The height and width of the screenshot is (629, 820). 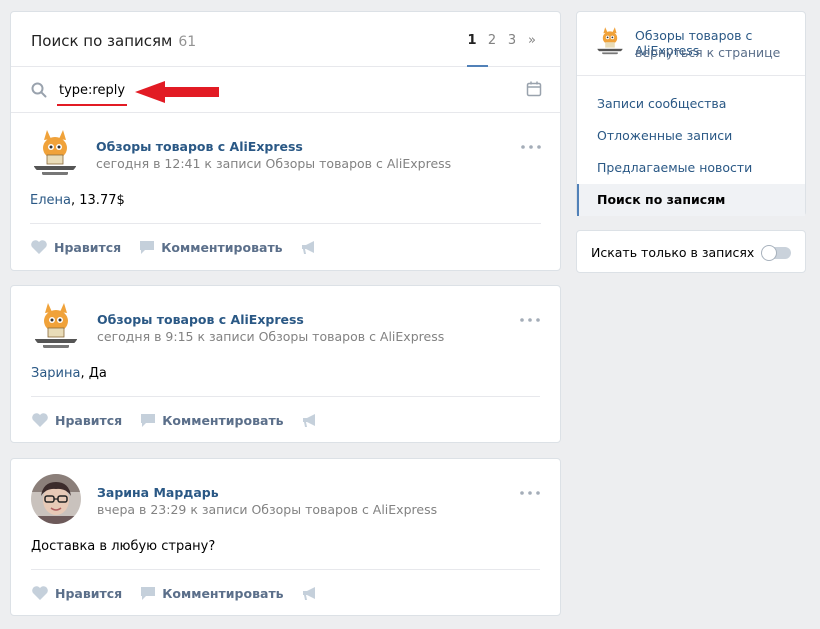 What do you see at coordinates (691, 168) in the screenshot?
I see `sidebar-item-suggested-news: Предлагаемые новости` at bounding box center [691, 168].